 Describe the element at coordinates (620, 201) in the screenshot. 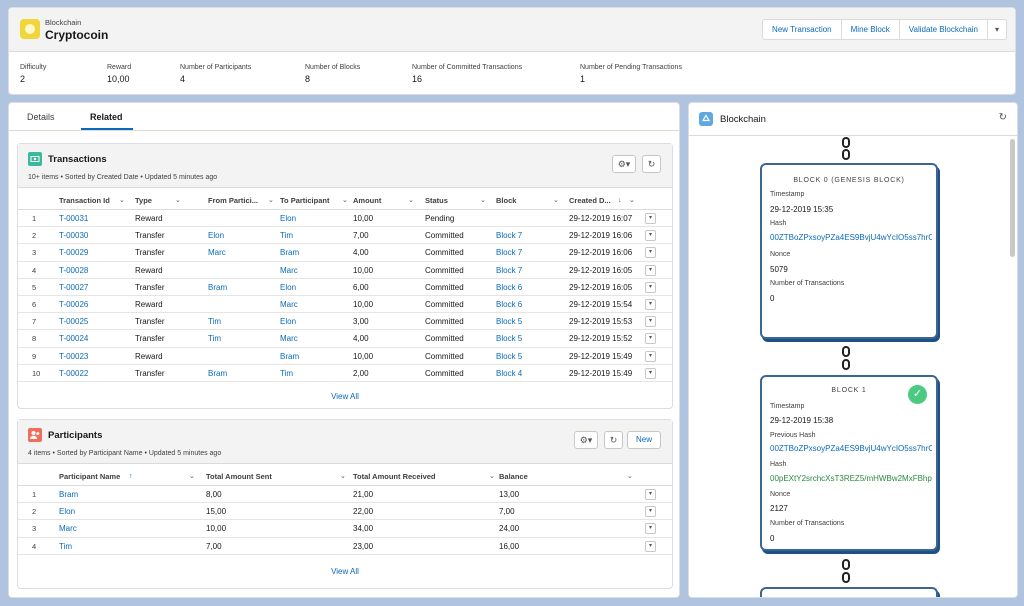

I see `sort-arrow-down-icon: ↓` at that location.